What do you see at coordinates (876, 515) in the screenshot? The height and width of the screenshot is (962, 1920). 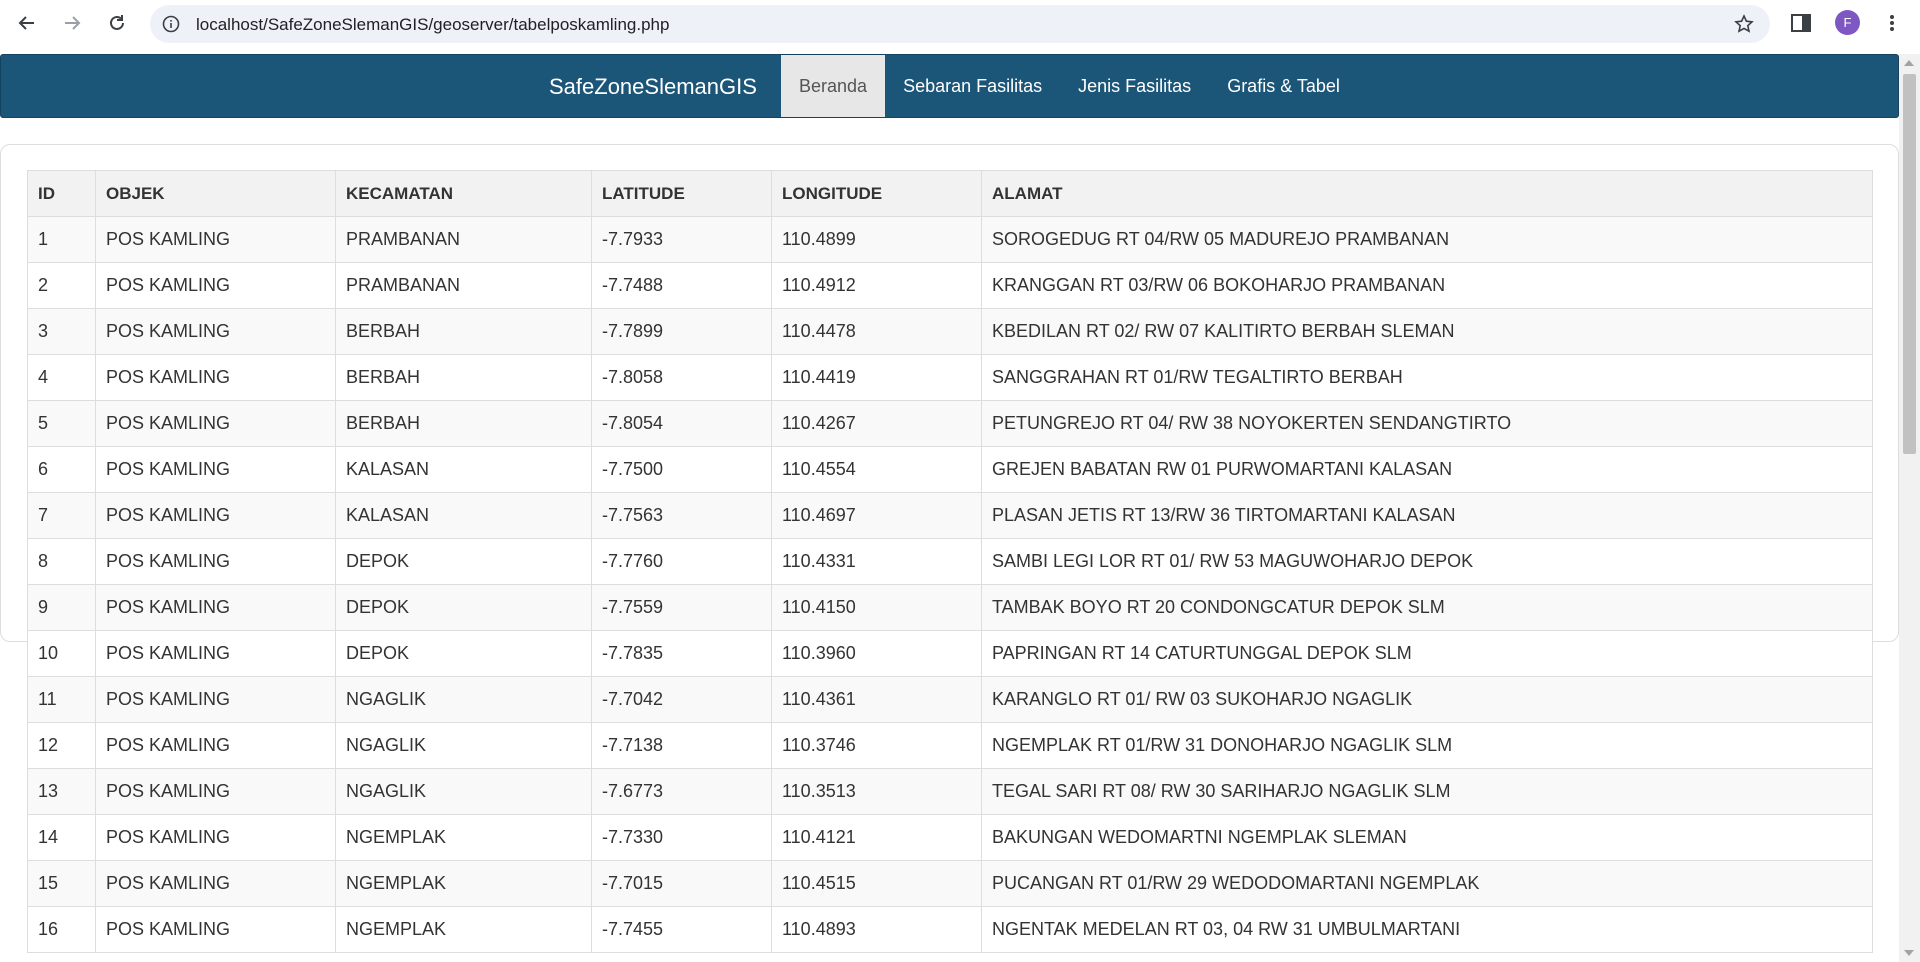 I see `cell-longitude: 110.4697` at bounding box center [876, 515].